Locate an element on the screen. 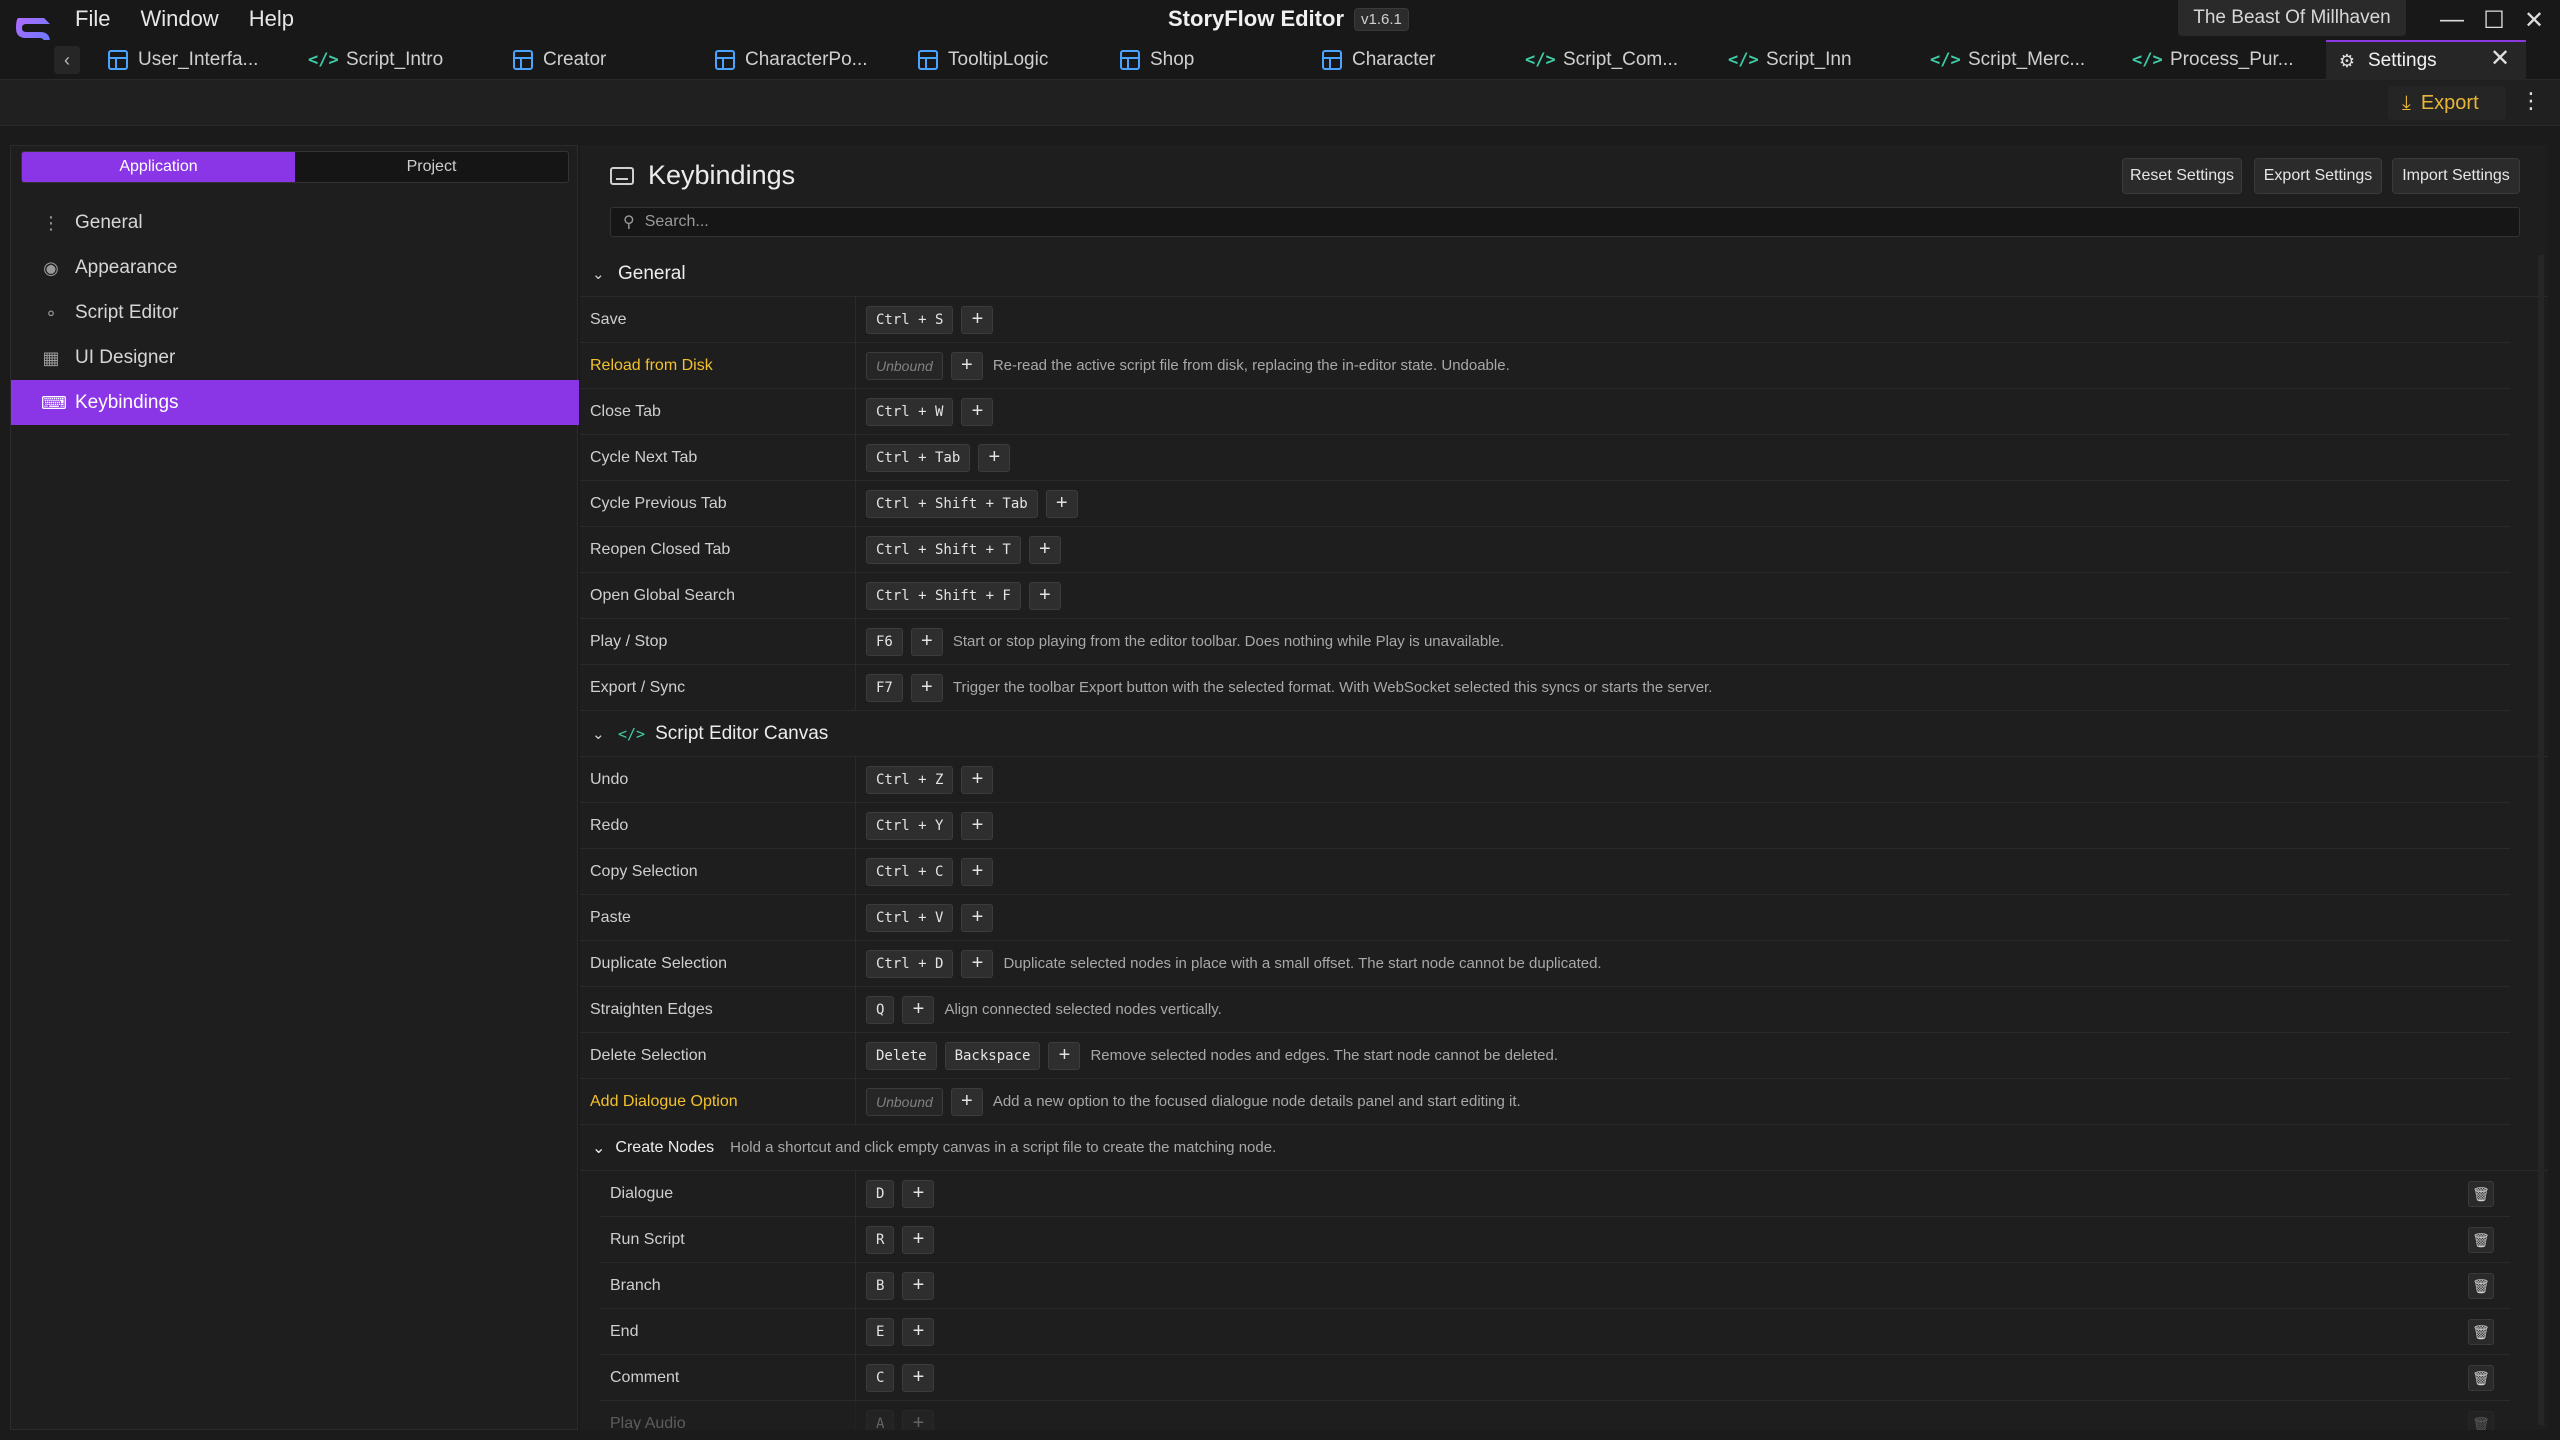  key-chip: Ctrl + Z is located at coordinates (910, 779).